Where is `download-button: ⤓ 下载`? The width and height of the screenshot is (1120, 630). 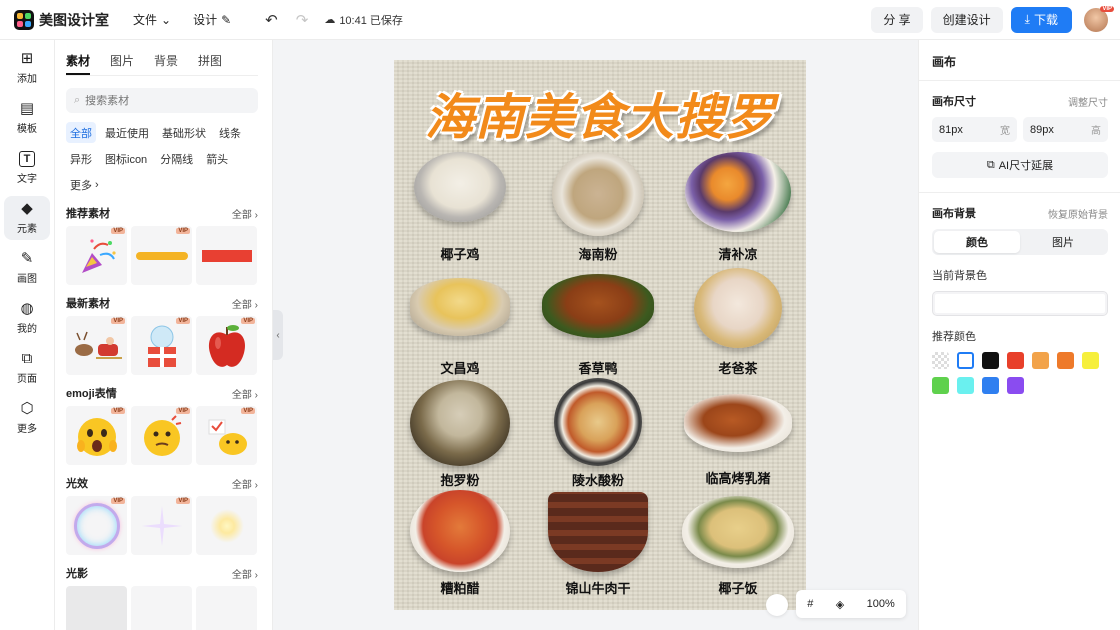
download-button: ⤓ 下载 is located at coordinates (1041, 19).